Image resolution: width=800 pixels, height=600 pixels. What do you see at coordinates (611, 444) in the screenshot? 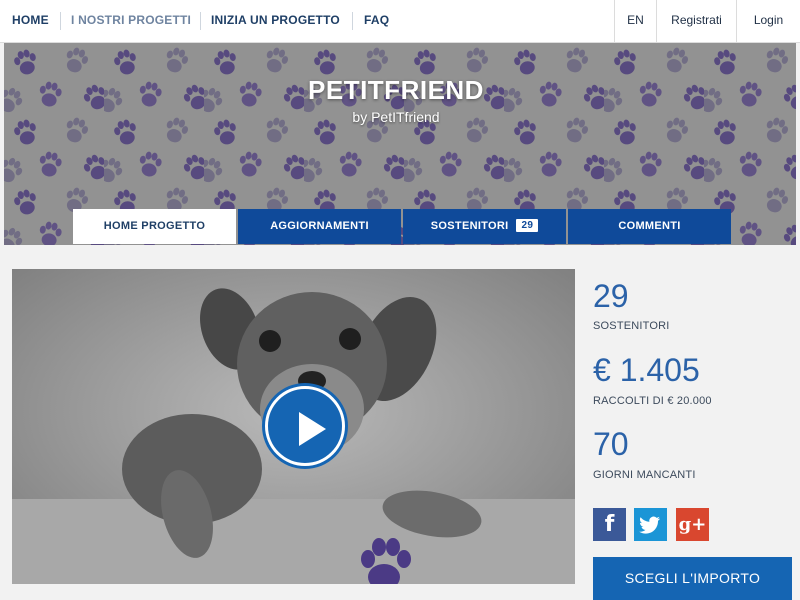
I see `days-remaining: 70` at bounding box center [611, 444].